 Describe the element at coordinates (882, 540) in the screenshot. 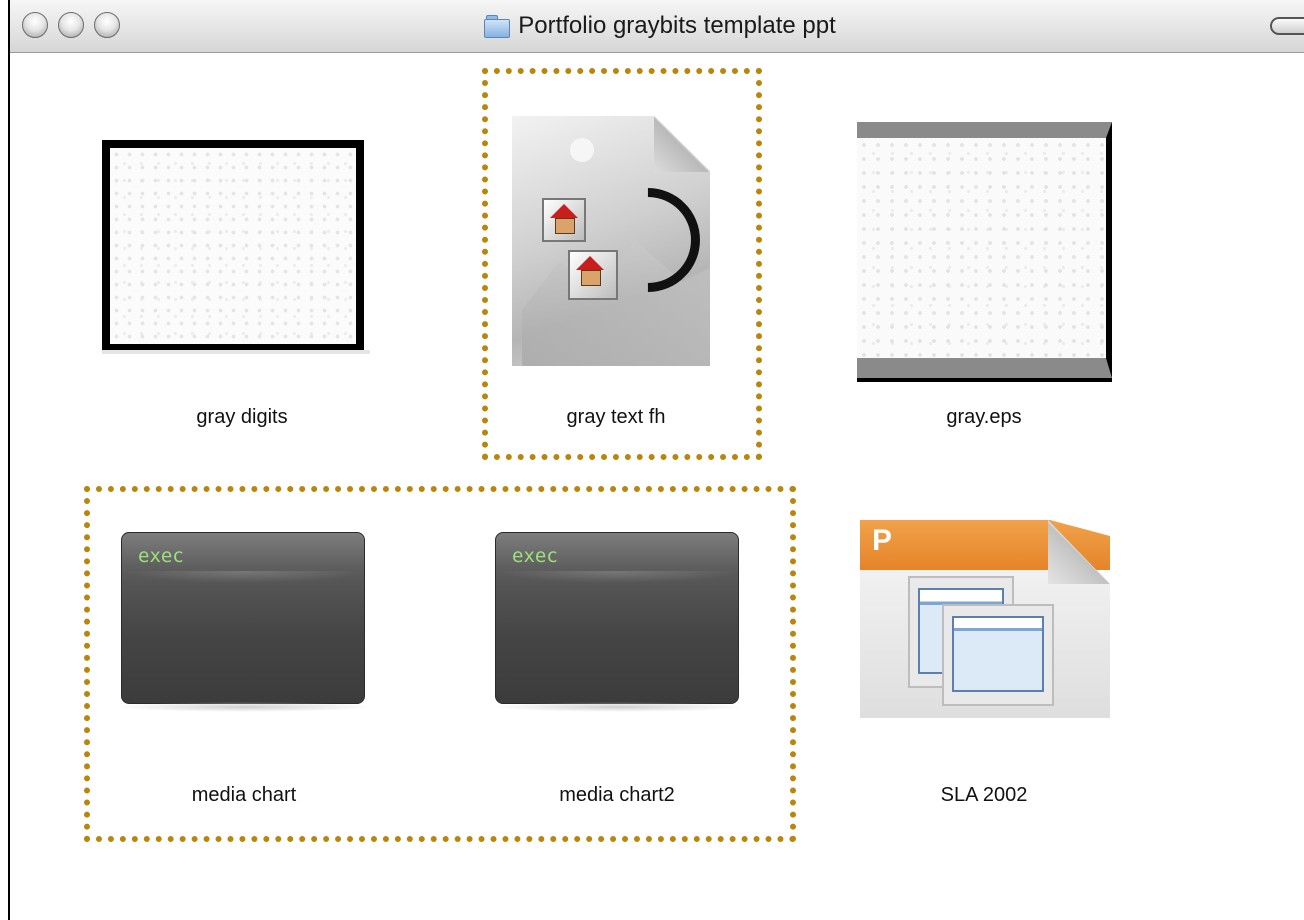

I see `powerpoint-logo: P` at that location.